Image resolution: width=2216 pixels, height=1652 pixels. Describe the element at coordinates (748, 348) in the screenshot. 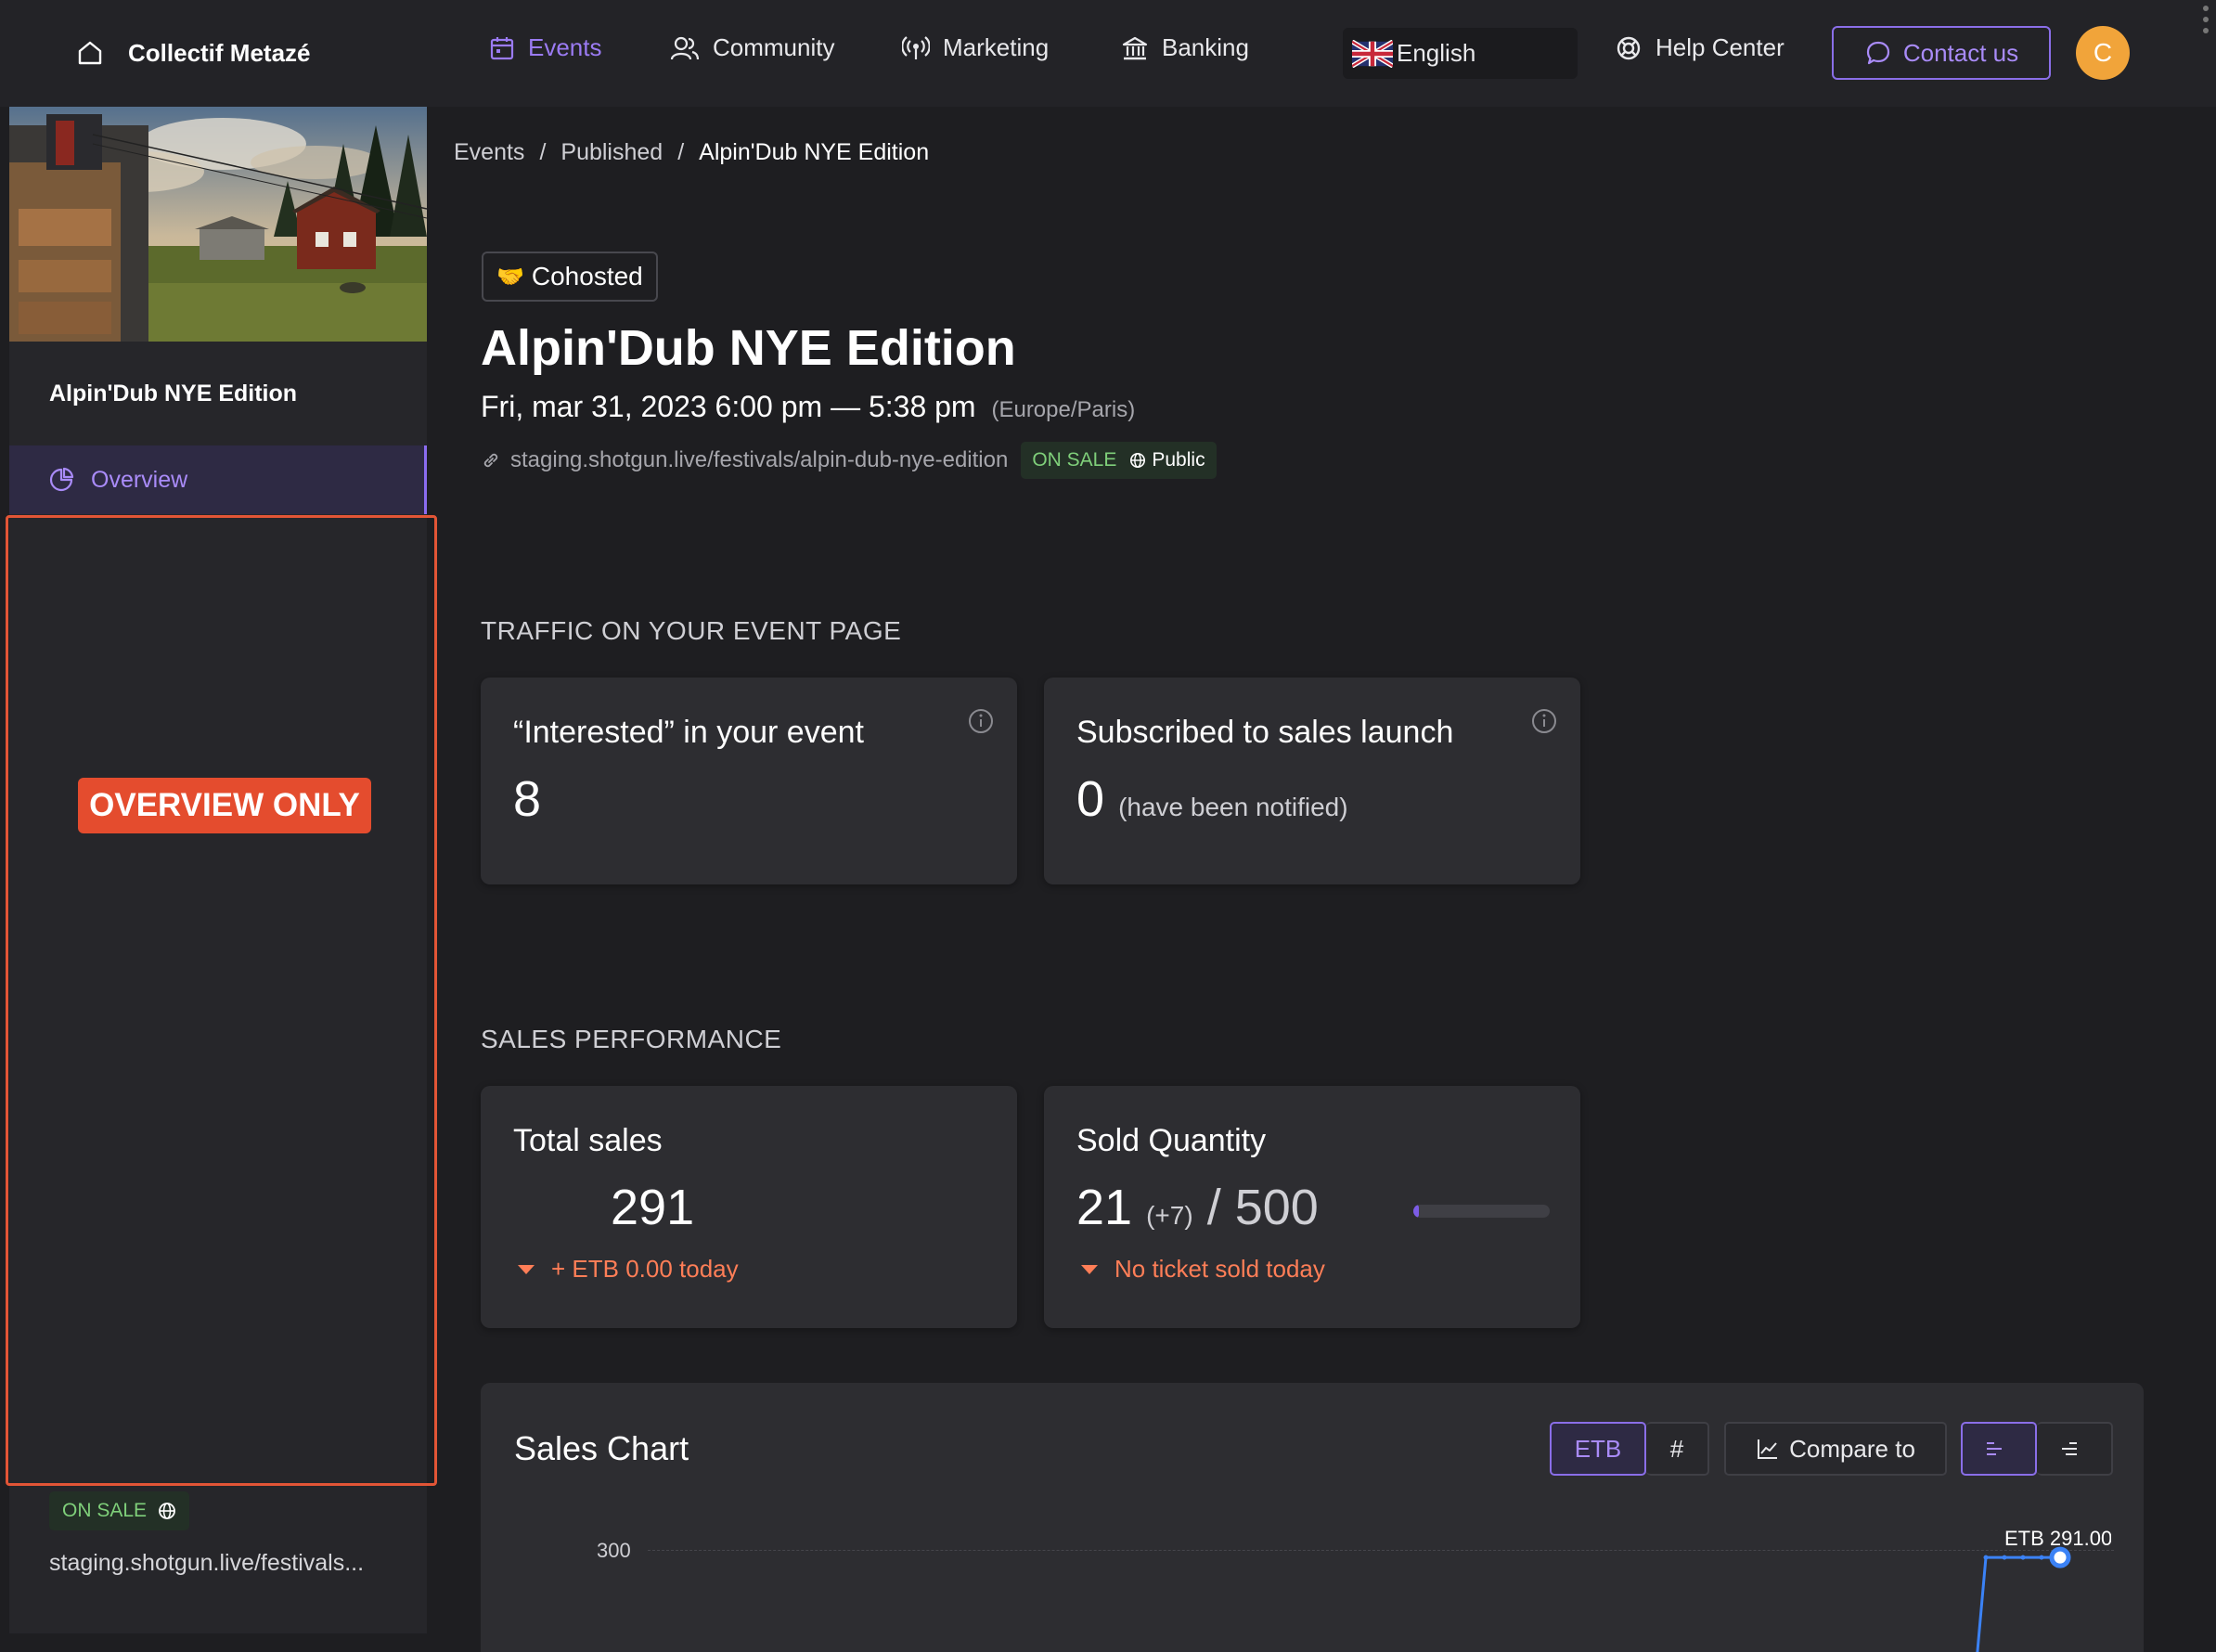

I see `page-title: Alpin'Dub NYE Edition` at that location.